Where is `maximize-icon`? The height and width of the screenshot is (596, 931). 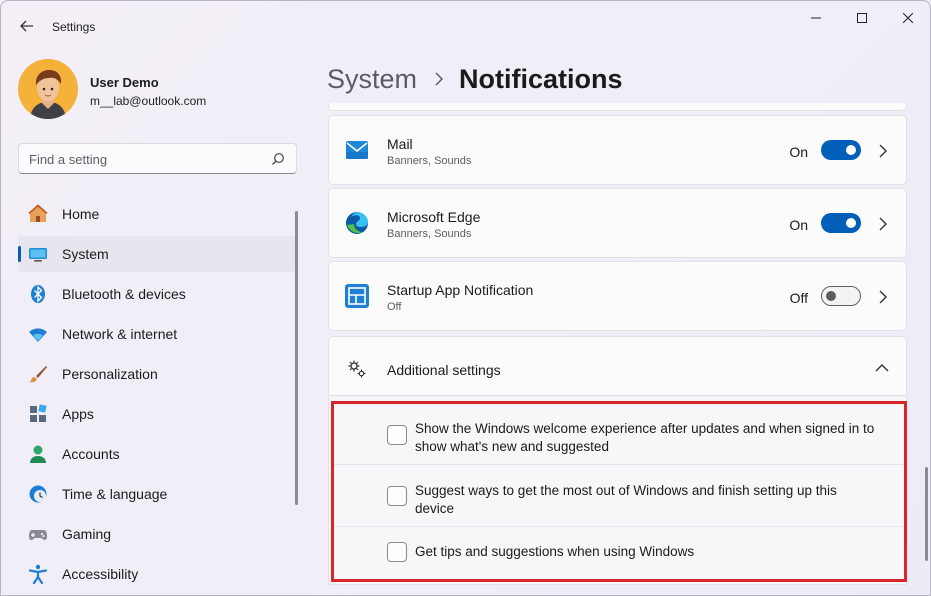 maximize-icon is located at coordinates (862, 18).